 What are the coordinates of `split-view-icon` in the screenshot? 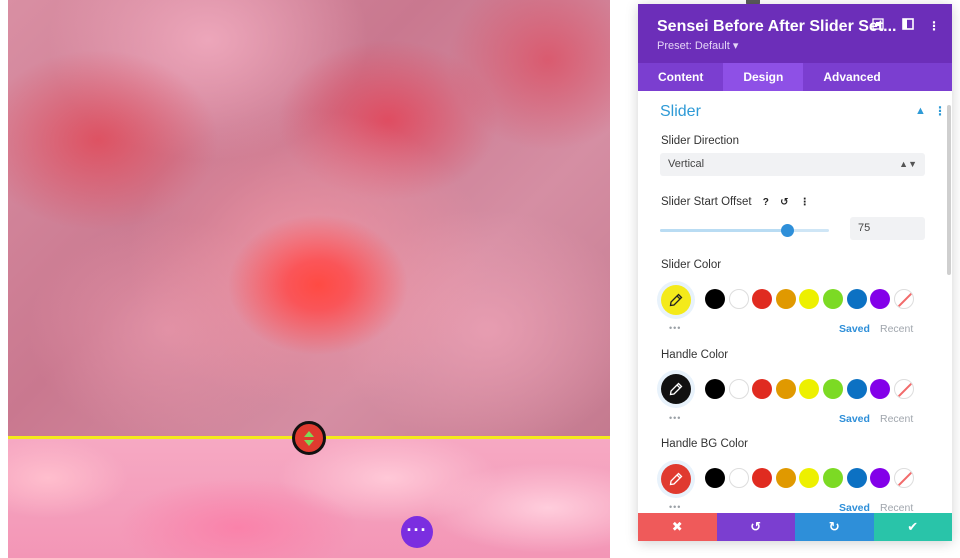 It's located at (908, 26).